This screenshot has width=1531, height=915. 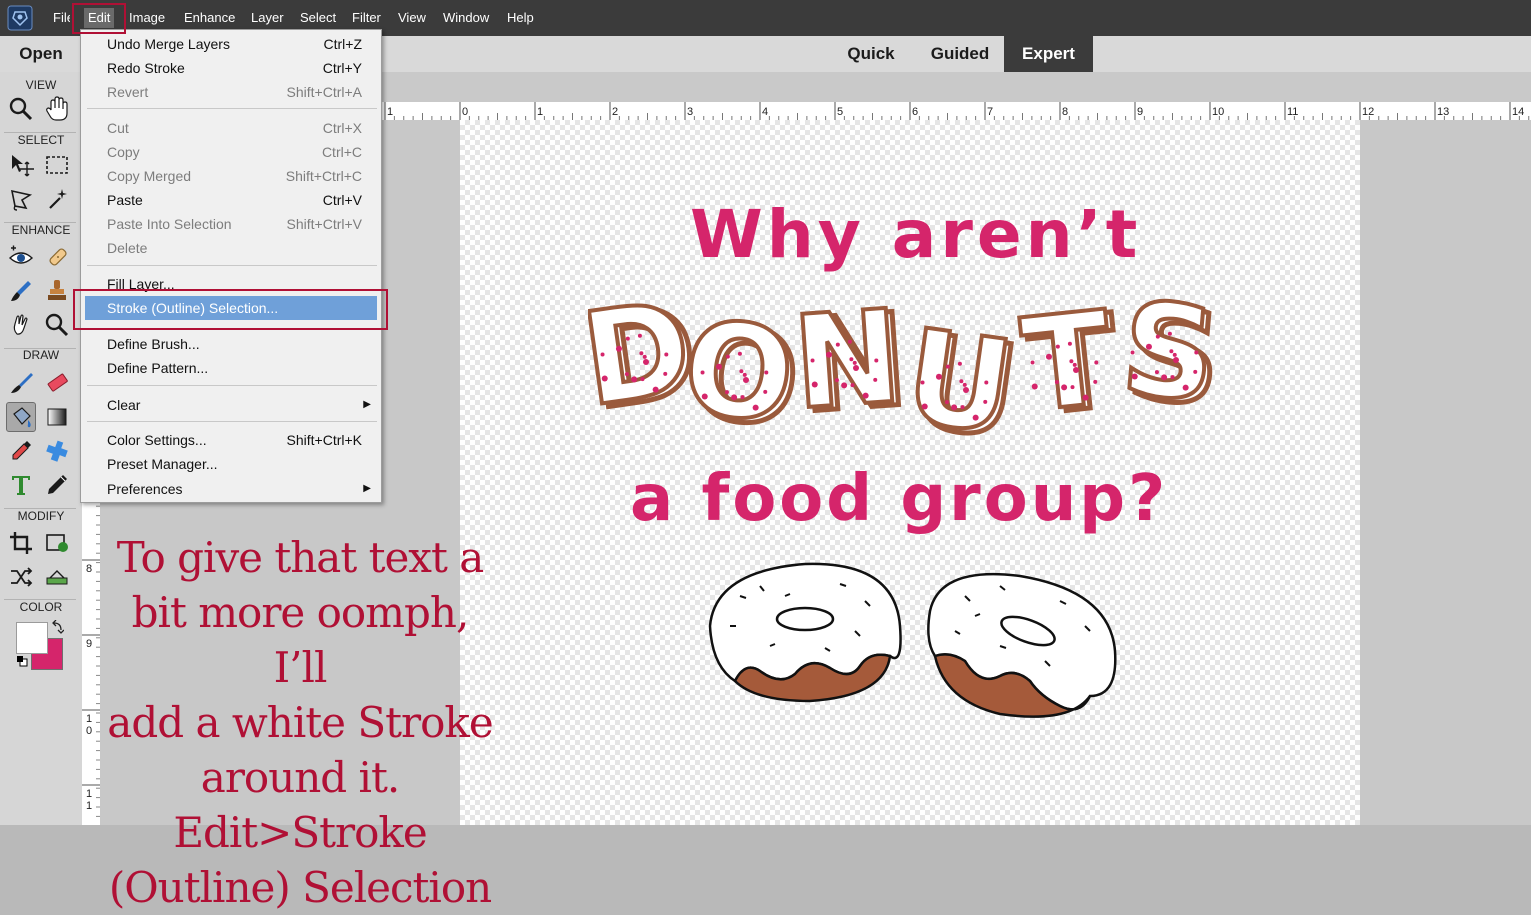 I want to click on open-button: Open, so click(x=41, y=54).